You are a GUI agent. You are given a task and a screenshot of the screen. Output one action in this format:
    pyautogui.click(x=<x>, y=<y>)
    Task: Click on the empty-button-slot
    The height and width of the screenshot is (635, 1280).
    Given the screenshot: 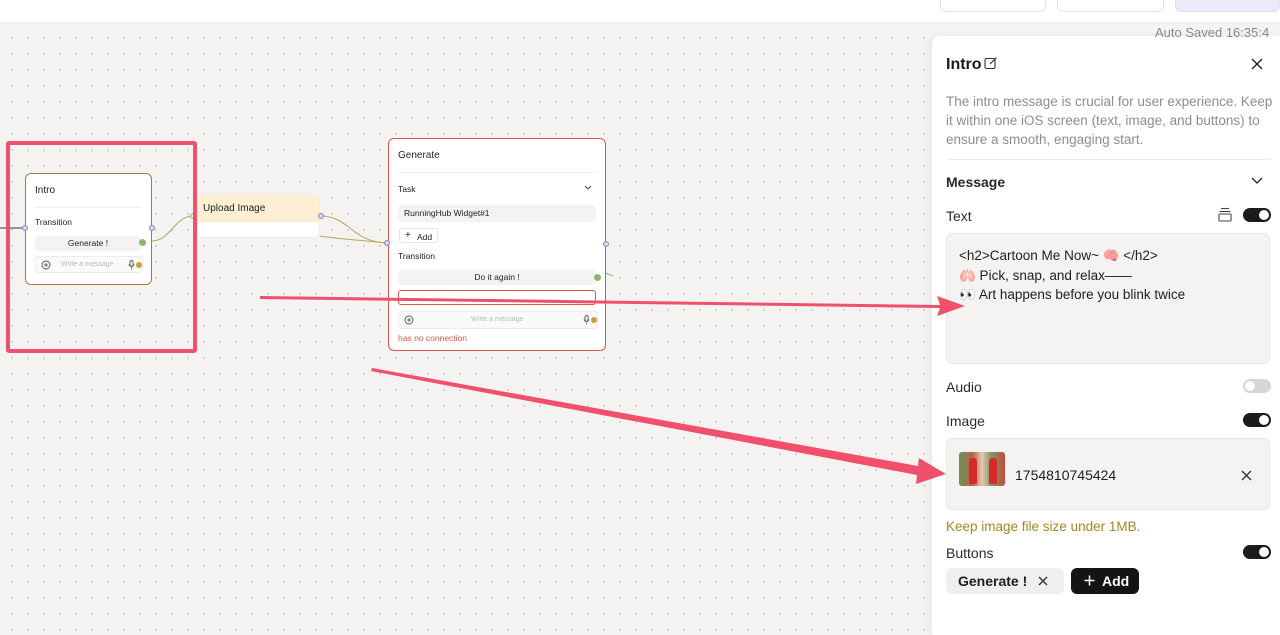 What is the action you would take?
    pyautogui.click(x=497, y=297)
    